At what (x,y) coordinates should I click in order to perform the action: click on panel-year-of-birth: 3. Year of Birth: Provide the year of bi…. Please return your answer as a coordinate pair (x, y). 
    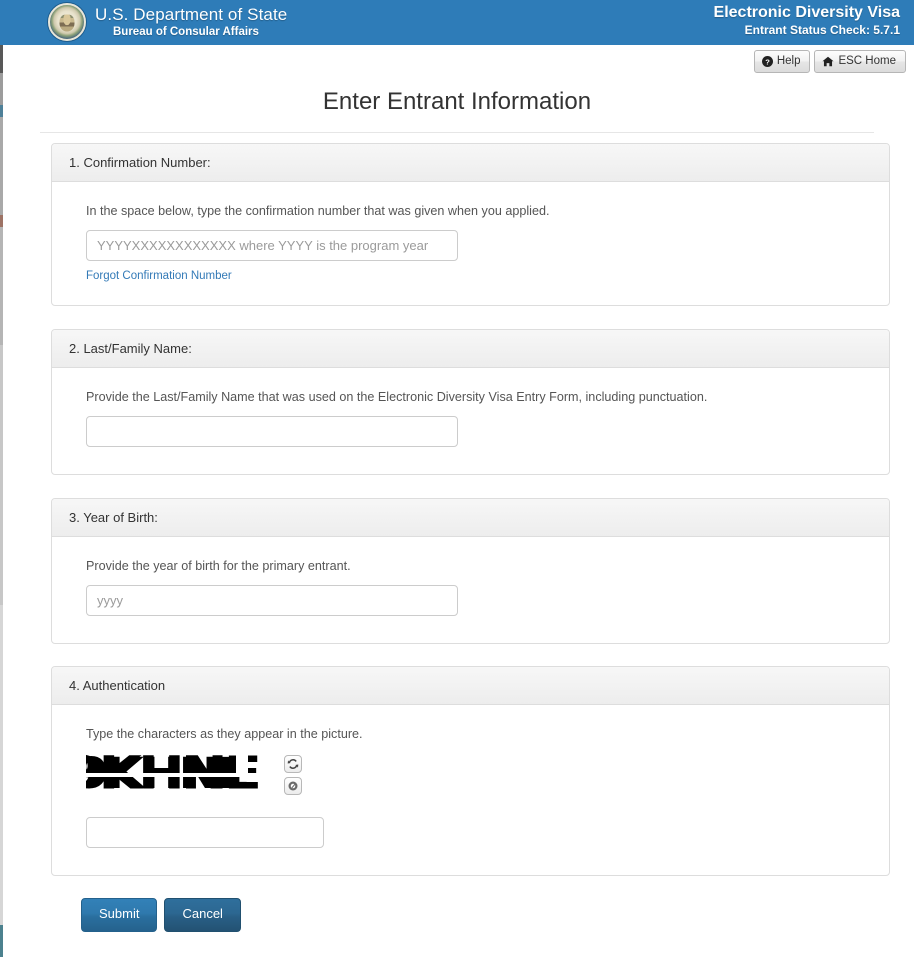
    Looking at the image, I should click on (470, 571).